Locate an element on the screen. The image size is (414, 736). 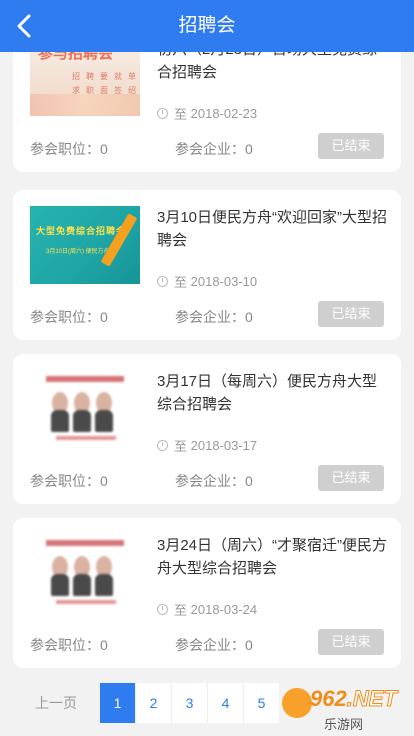
watermark-number: 962.NET is located at coordinates (353, 699).